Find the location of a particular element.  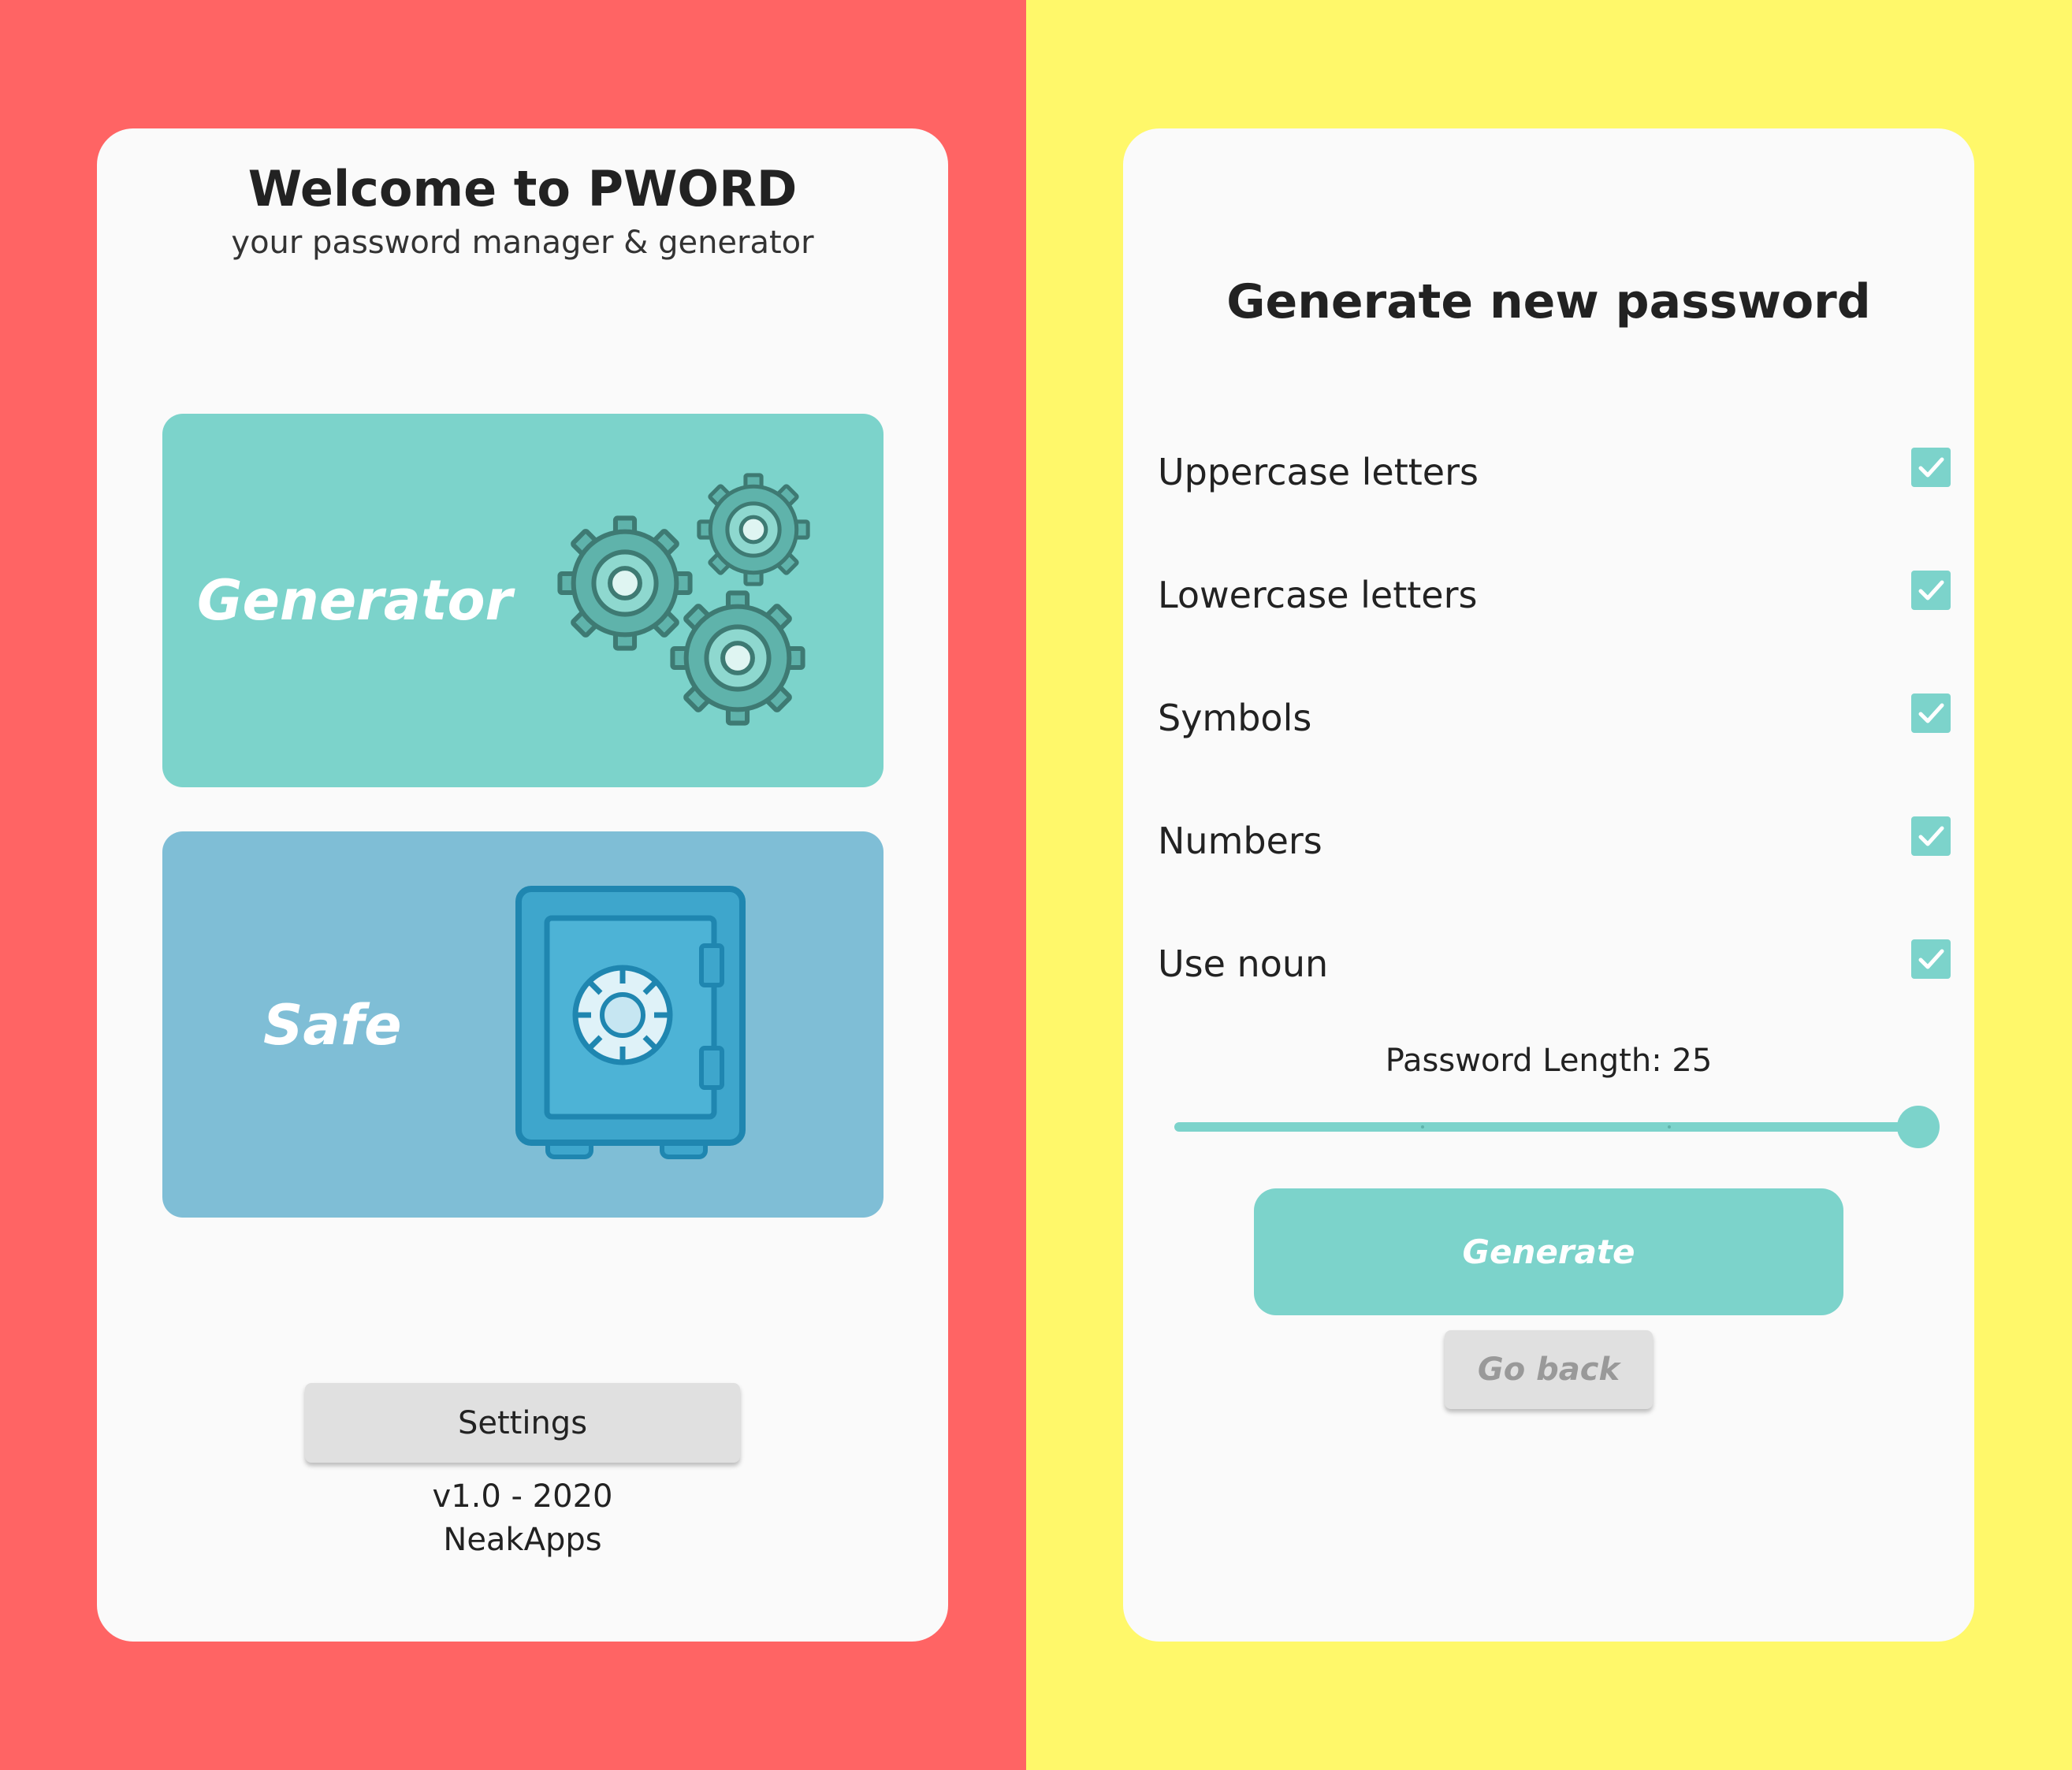

option-label: Lowercase letters is located at coordinates (1318, 595).